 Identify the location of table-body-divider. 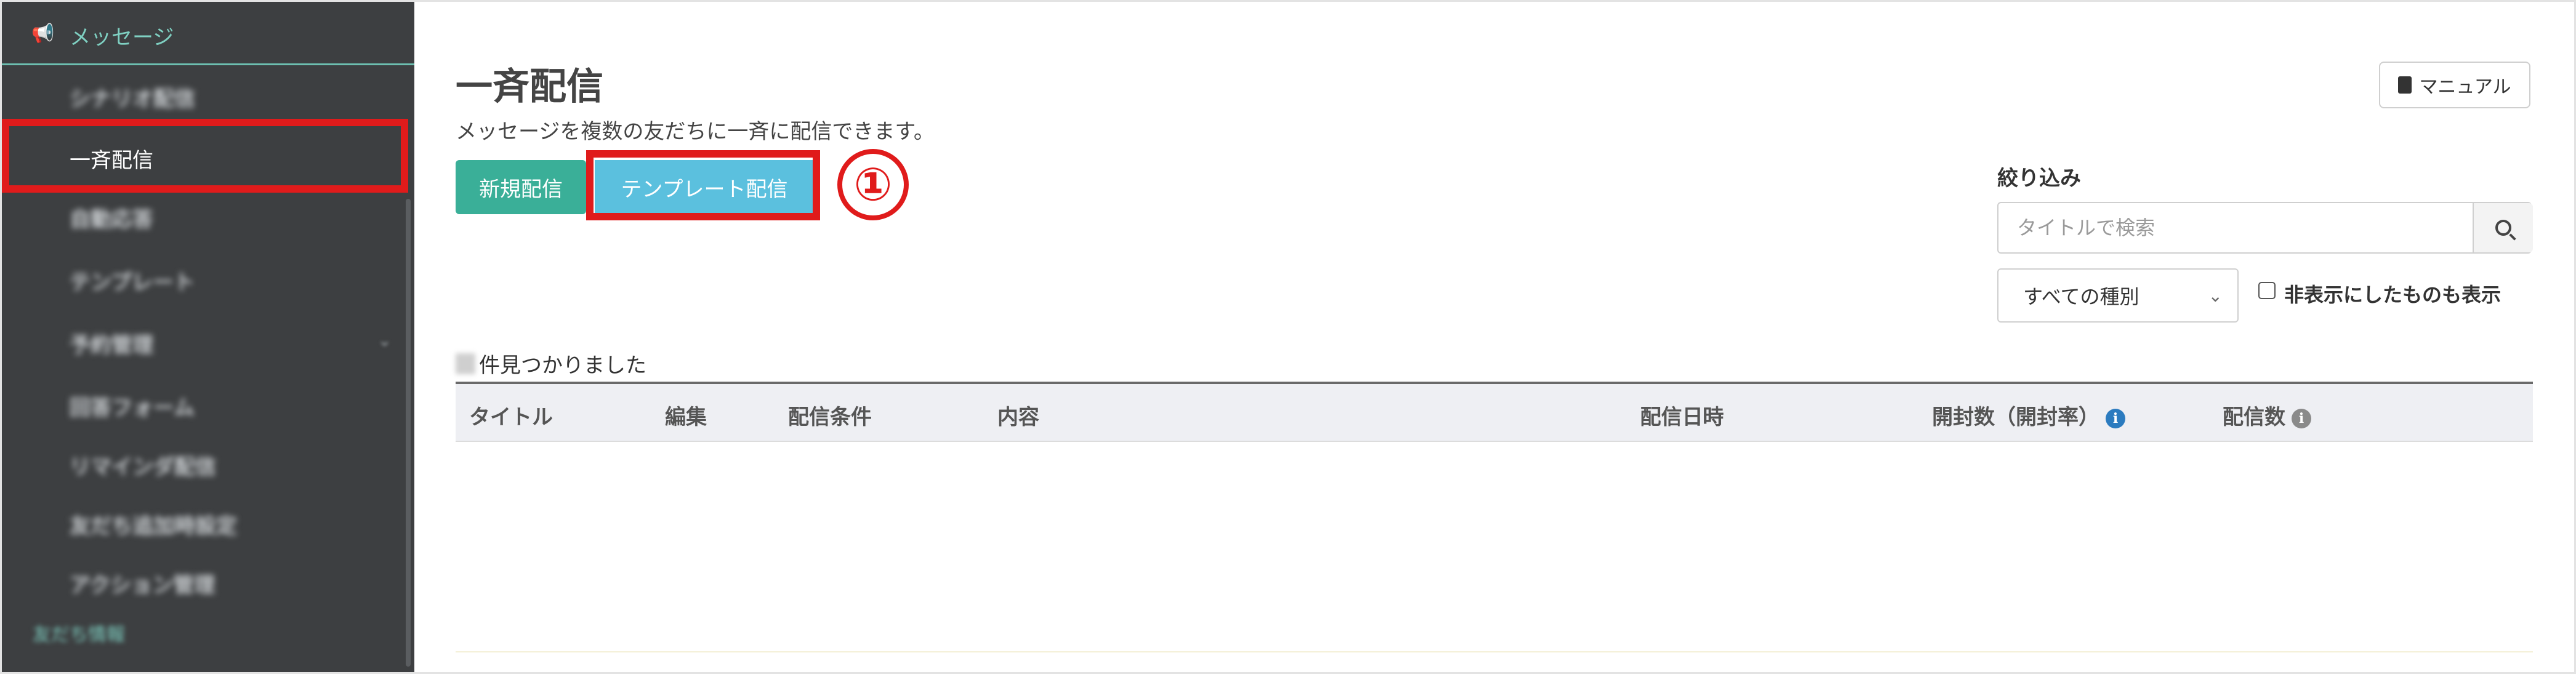
(1494, 651).